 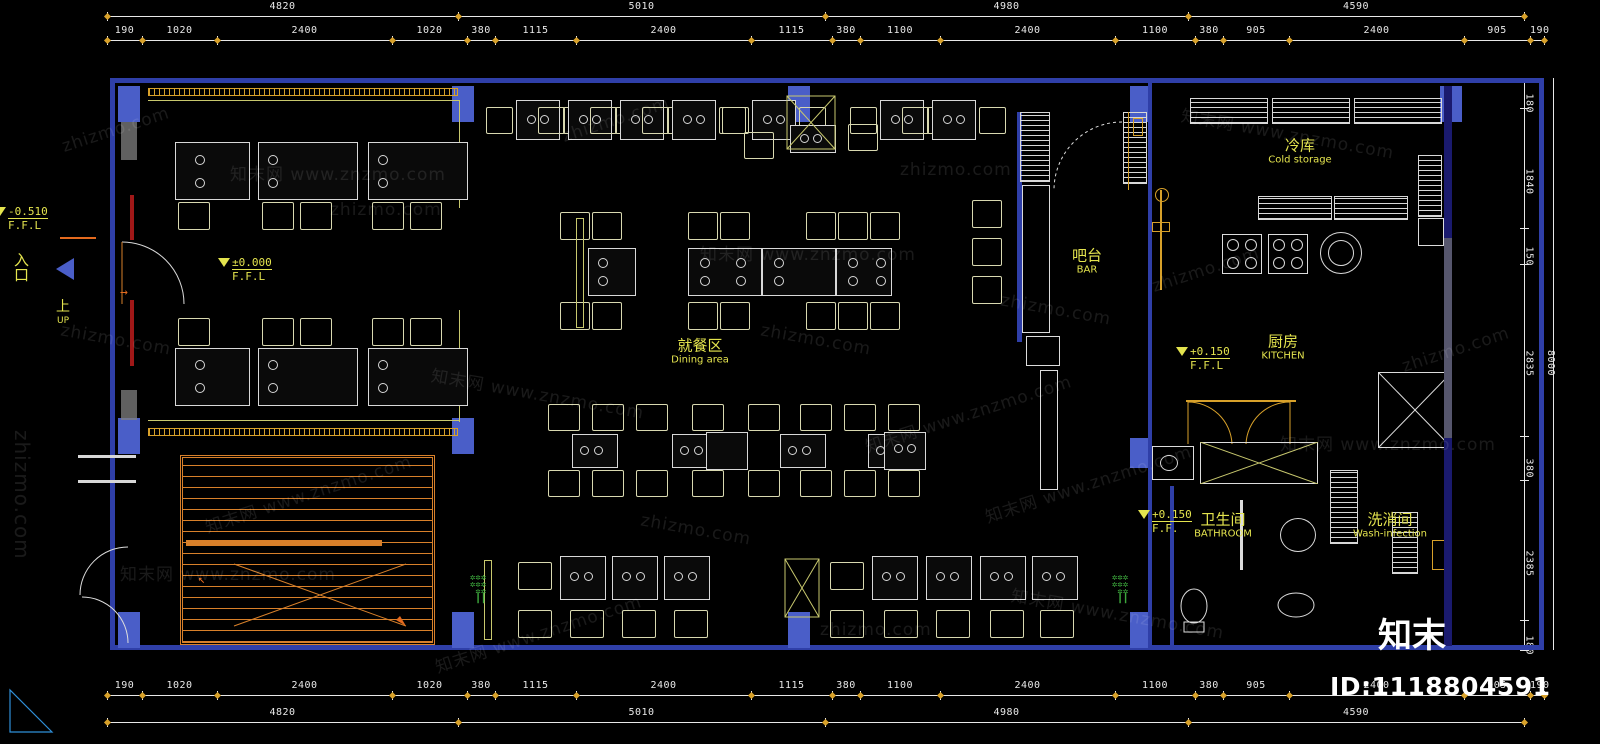 I want to click on bottom-outer-dim-line, so click(x=1006, y=722).